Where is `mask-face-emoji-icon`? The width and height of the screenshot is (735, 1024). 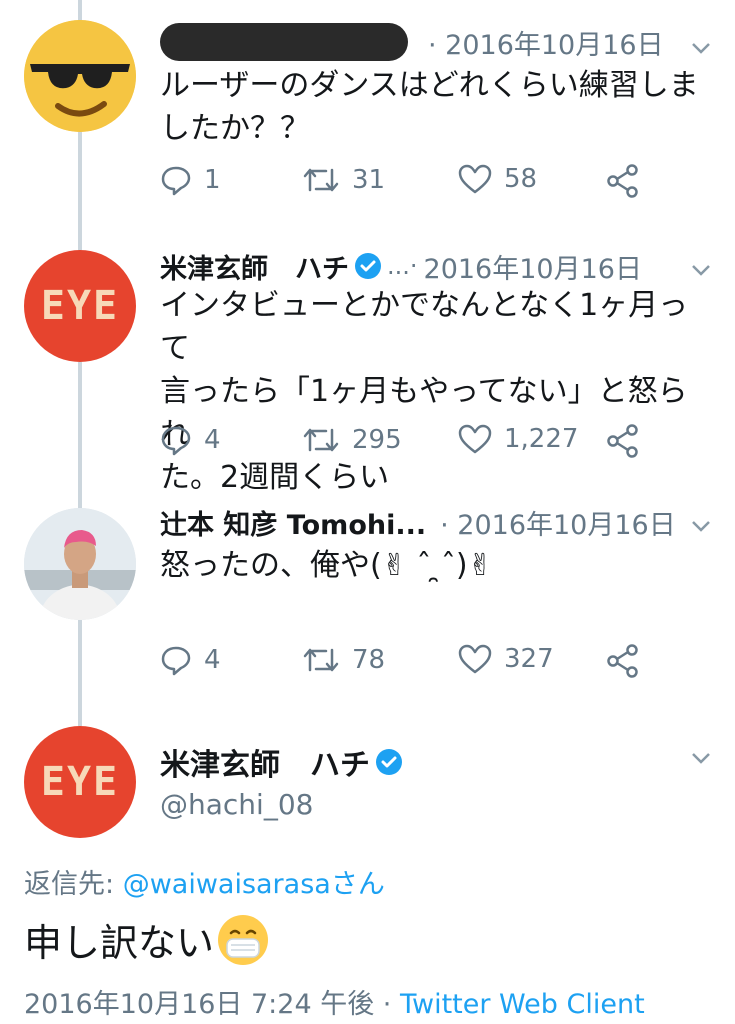 mask-face-emoji-icon is located at coordinates (243, 939).